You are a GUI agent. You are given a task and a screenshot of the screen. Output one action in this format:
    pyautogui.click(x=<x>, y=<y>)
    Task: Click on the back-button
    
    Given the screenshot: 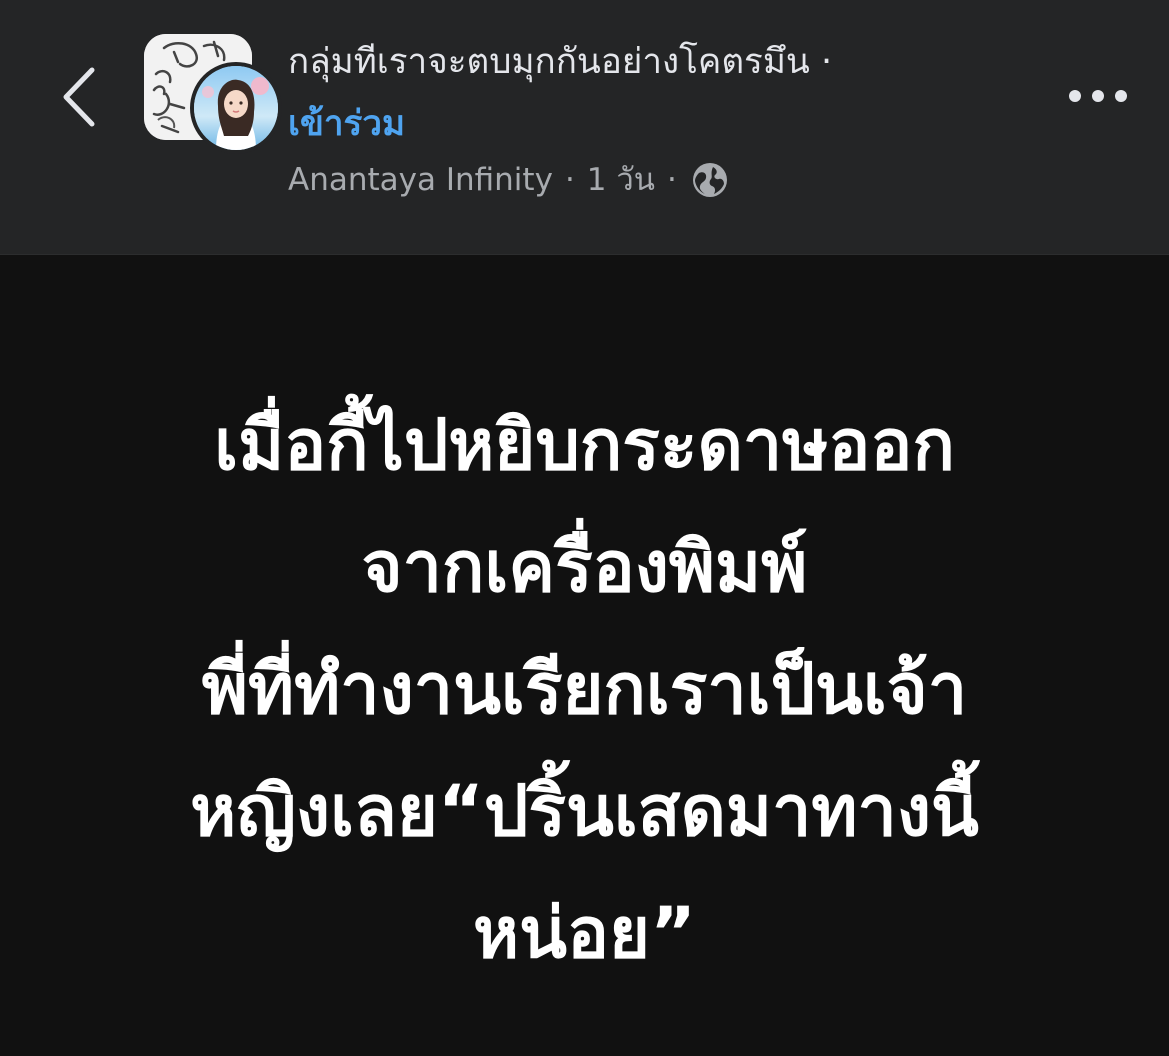 What is the action you would take?
    pyautogui.click(x=80, y=97)
    